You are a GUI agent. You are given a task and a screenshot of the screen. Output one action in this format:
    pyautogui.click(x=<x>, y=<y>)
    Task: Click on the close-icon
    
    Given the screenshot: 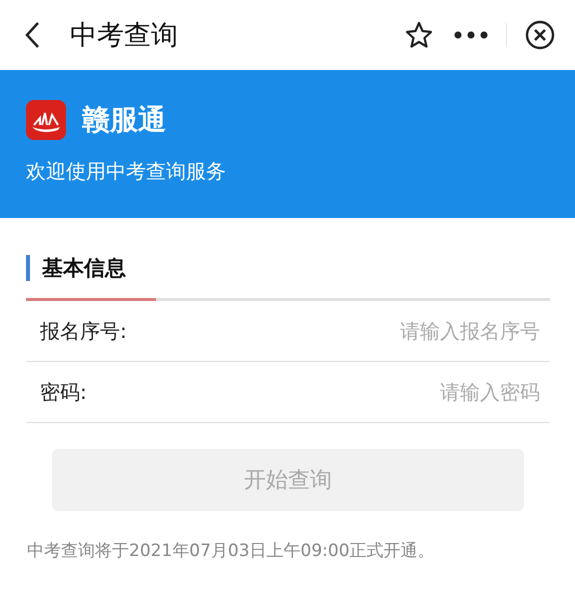 What is the action you would take?
    pyautogui.click(x=540, y=35)
    